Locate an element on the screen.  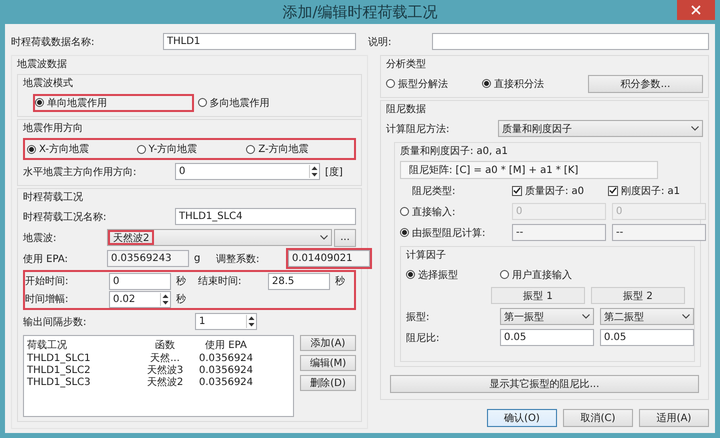
field-label: 时间增幅: is located at coordinates (47, 299).